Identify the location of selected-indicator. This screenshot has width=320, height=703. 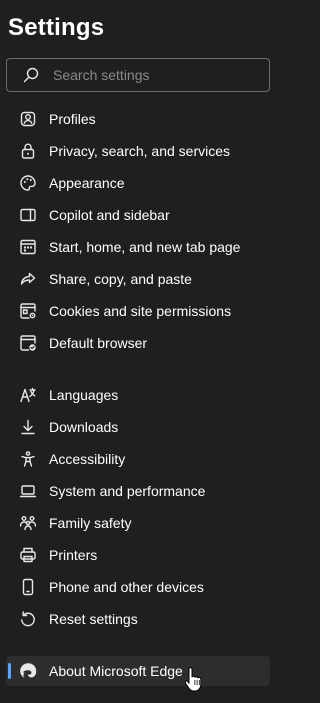
(9, 671).